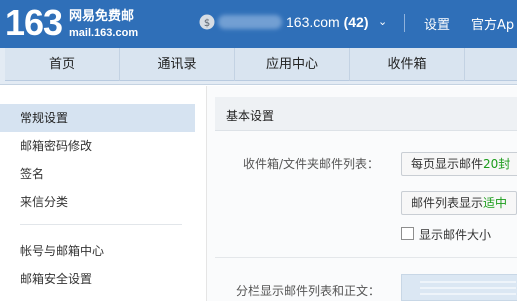 The image size is (517, 301). I want to click on show-size-checkbox, so click(407, 233).